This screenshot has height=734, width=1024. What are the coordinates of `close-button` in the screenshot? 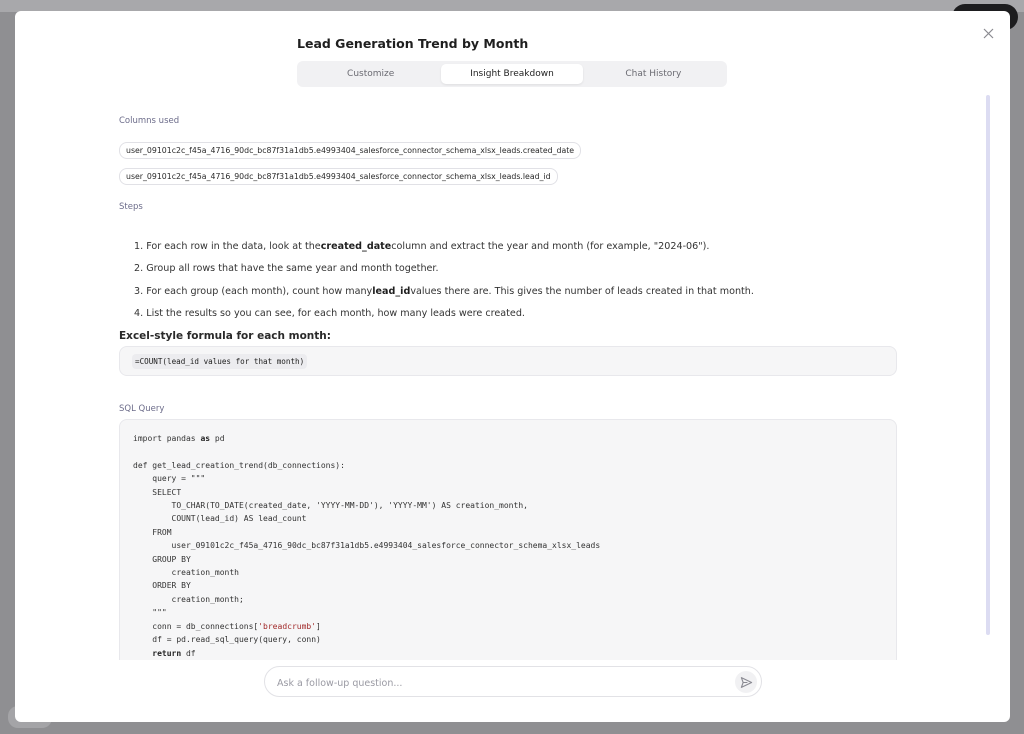 It's located at (988, 33).